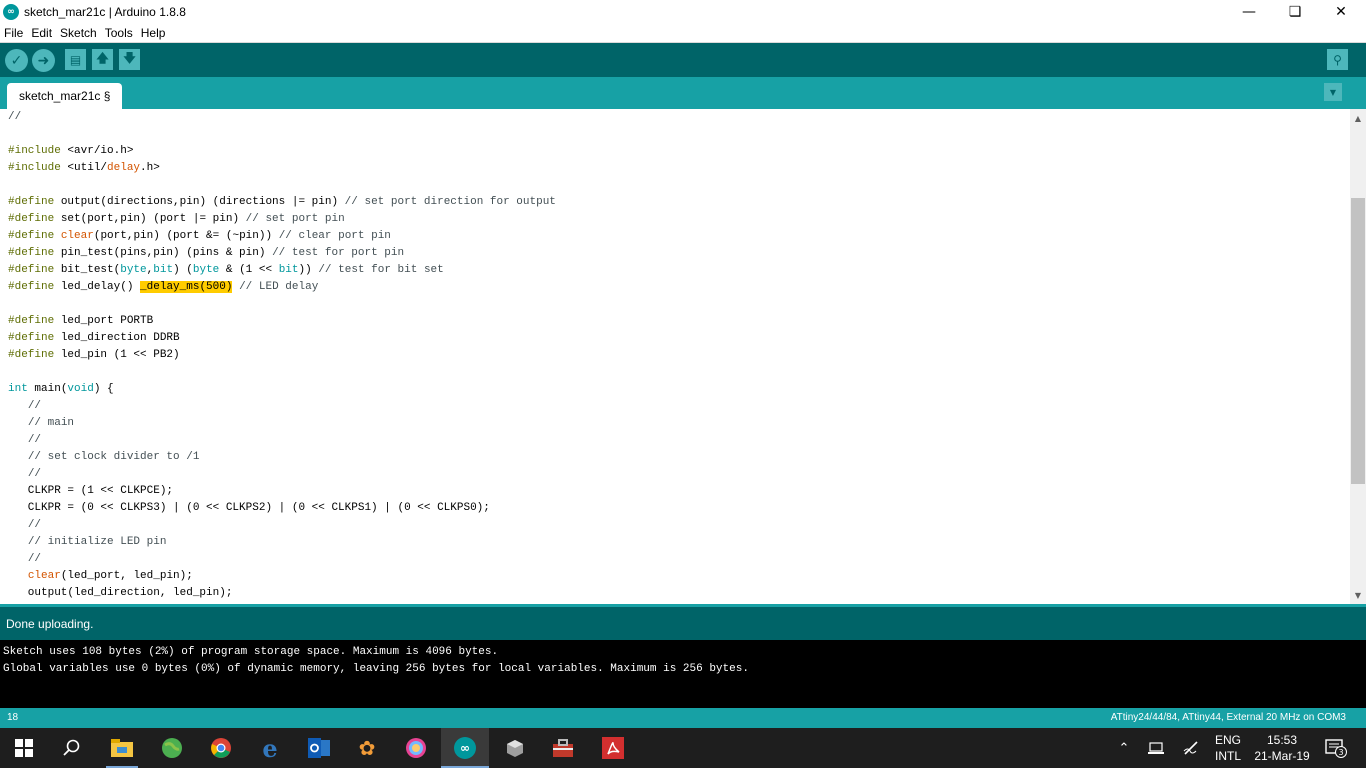 This screenshot has width=1366, height=768. Describe the element at coordinates (683, 93) in the screenshot. I see `tab-bar: sketch_mar21c § ▼` at that location.